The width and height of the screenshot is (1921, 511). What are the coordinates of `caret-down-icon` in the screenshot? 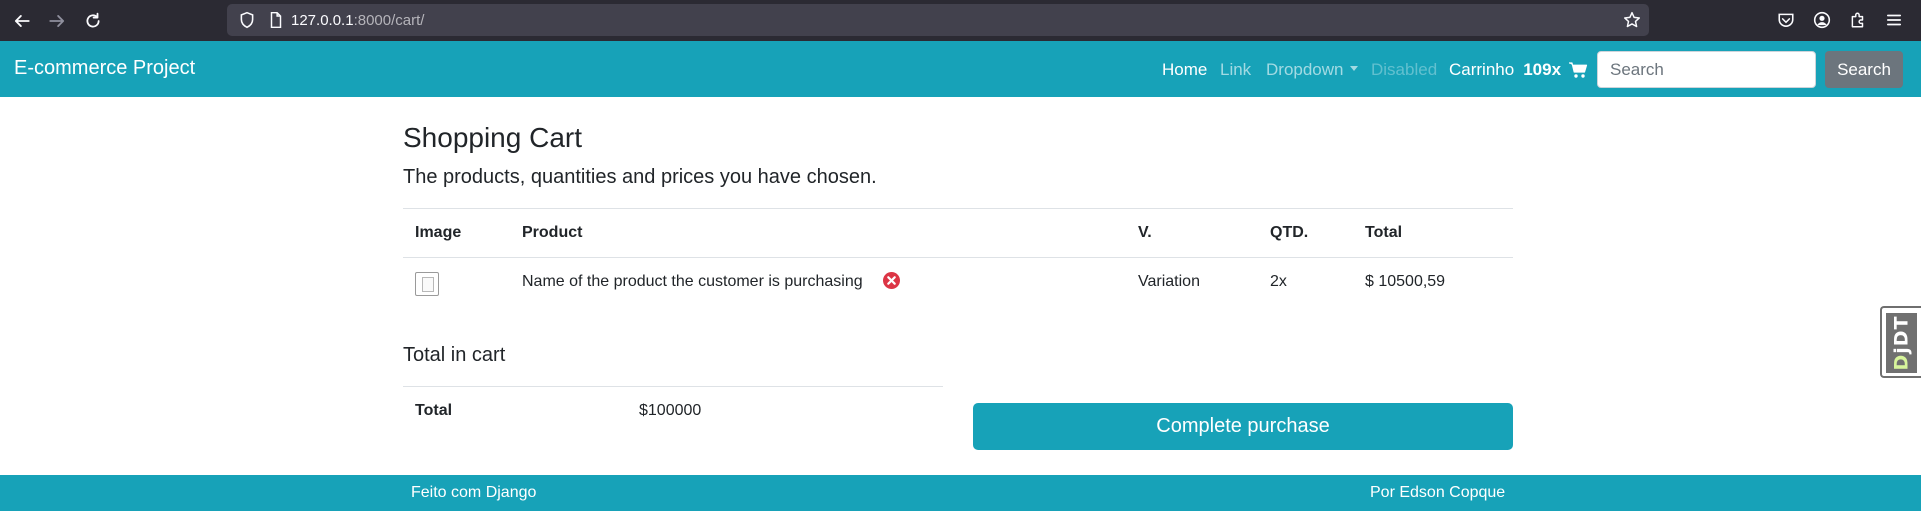 It's located at (1353, 68).